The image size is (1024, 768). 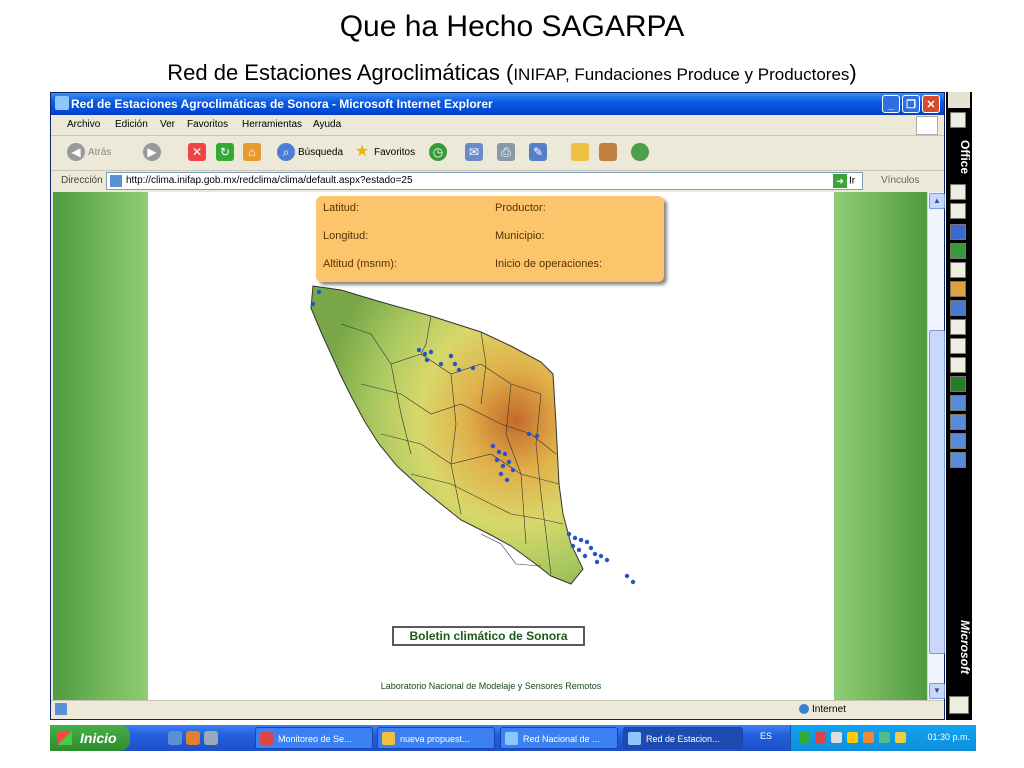 What do you see at coordinates (175, 738) in the screenshot?
I see `quicklaunch-ie-icon` at bounding box center [175, 738].